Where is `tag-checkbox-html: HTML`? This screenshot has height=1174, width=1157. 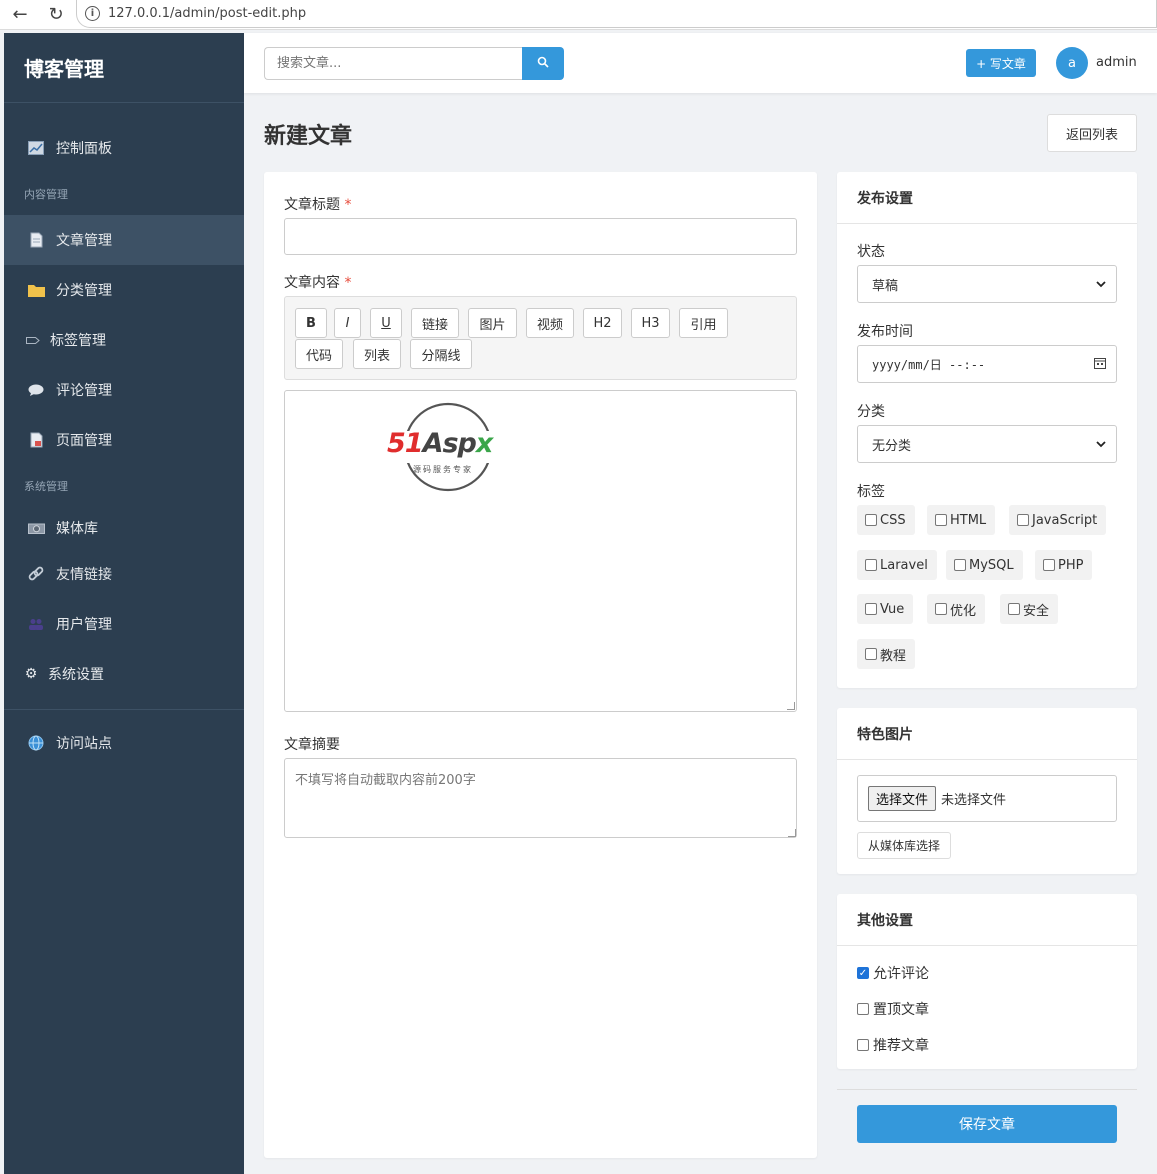
tag-checkbox-html: HTML is located at coordinates (961, 520).